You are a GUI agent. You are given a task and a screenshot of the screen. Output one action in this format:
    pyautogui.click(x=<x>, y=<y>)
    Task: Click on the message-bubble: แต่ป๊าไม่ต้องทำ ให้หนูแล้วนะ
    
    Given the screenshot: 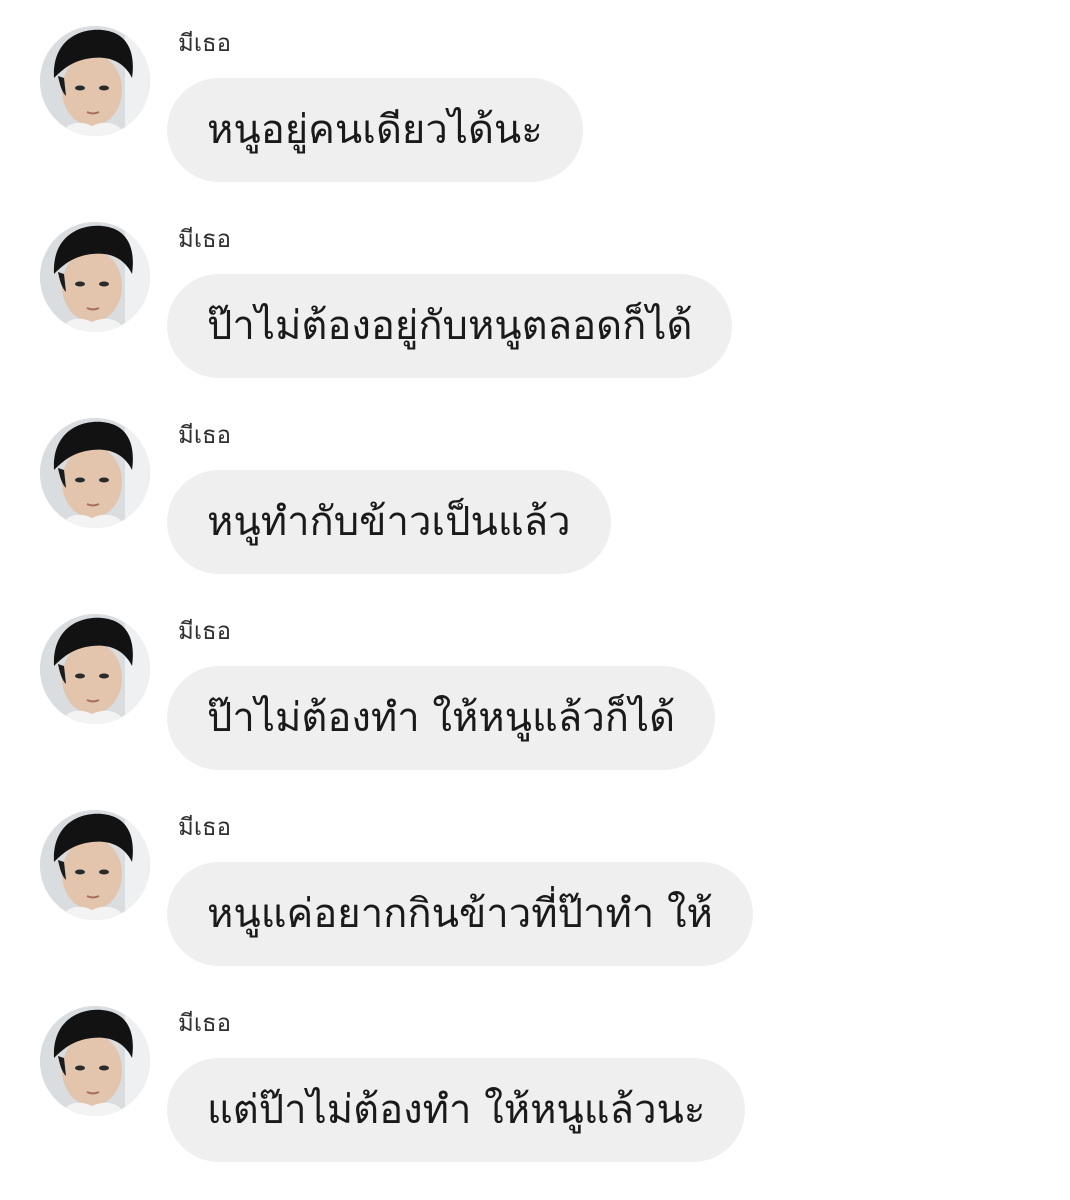 What is the action you would take?
    pyautogui.click(x=456, y=1110)
    